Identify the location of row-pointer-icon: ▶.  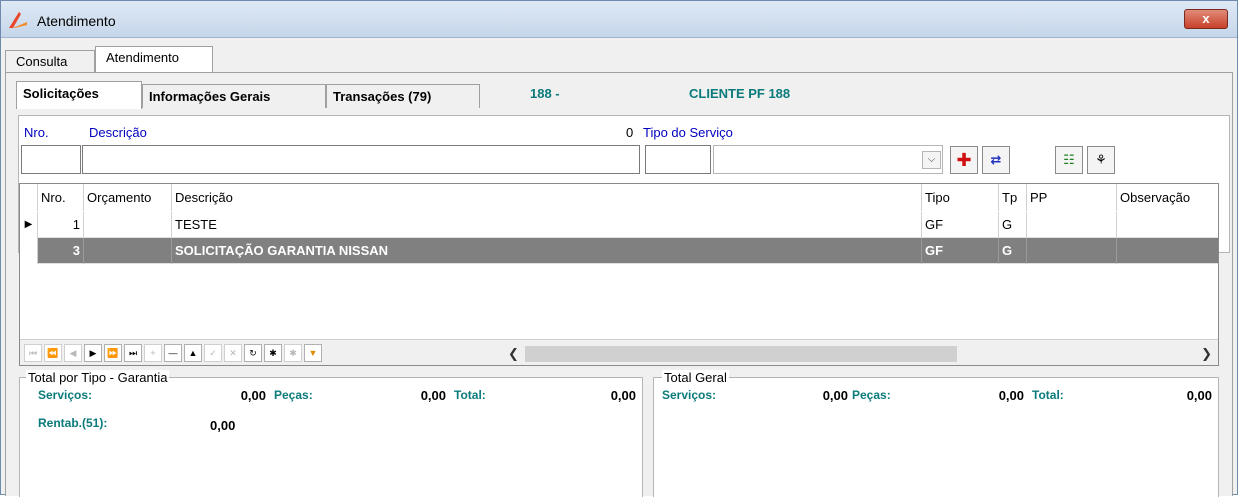
(29, 225).